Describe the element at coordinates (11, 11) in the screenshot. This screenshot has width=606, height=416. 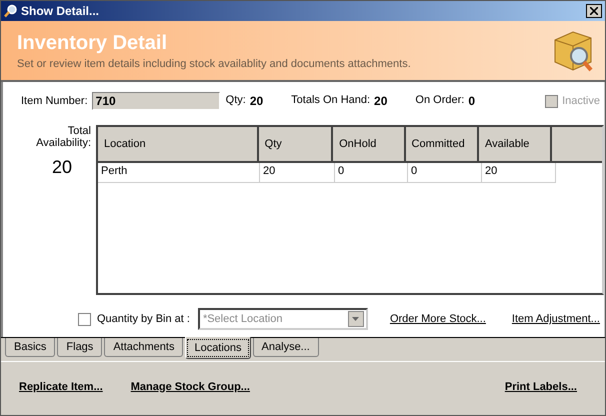
I see `search-icon` at that location.